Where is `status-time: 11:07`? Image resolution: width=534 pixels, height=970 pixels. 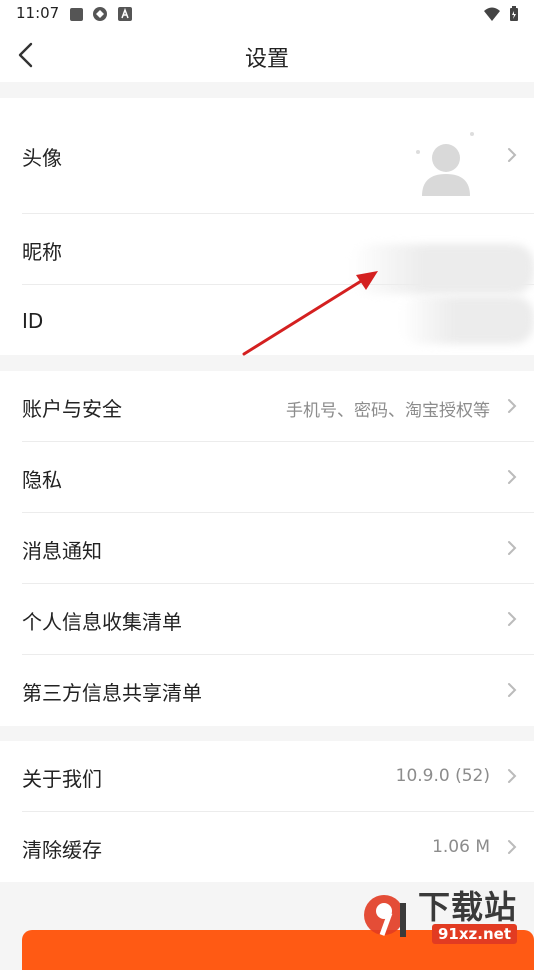
status-time: 11:07 is located at coordinates (38, 13).